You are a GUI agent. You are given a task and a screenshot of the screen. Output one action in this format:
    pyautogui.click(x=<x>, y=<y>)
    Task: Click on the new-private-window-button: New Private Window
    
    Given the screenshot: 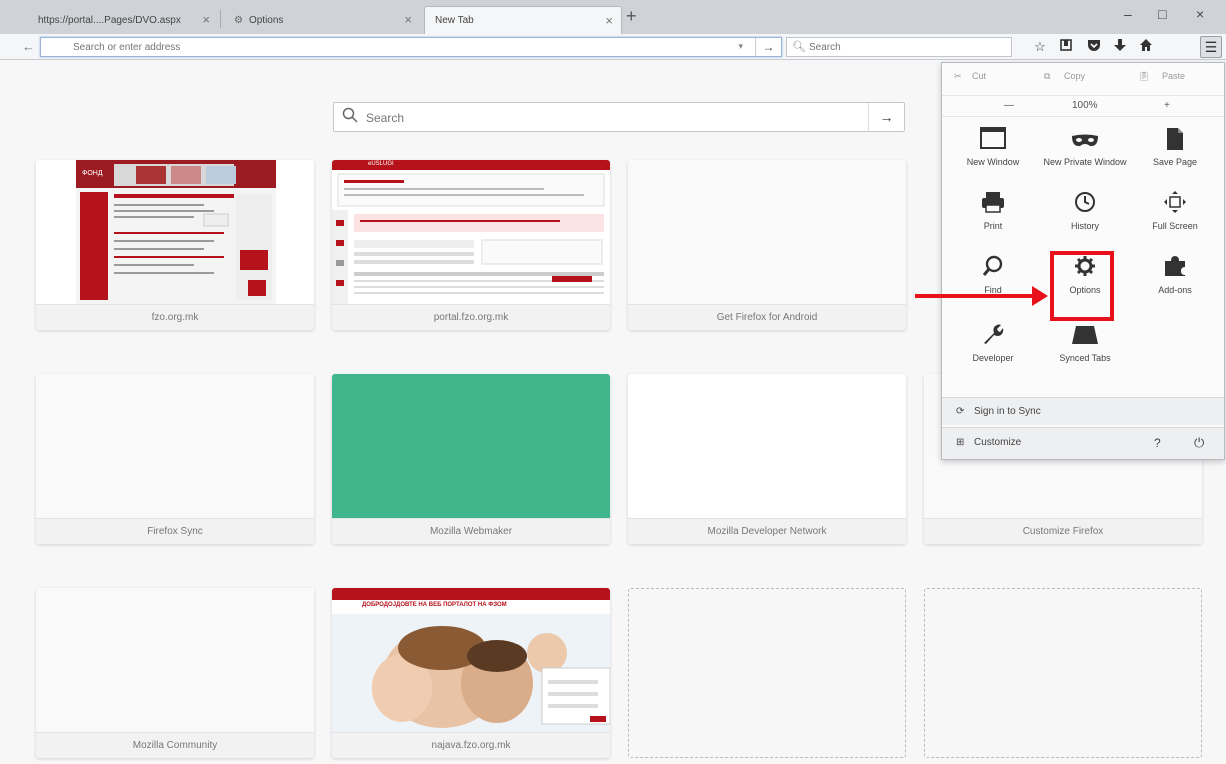 What is the action you would take?
    pyautogui.click(x=1085, y=159)
    